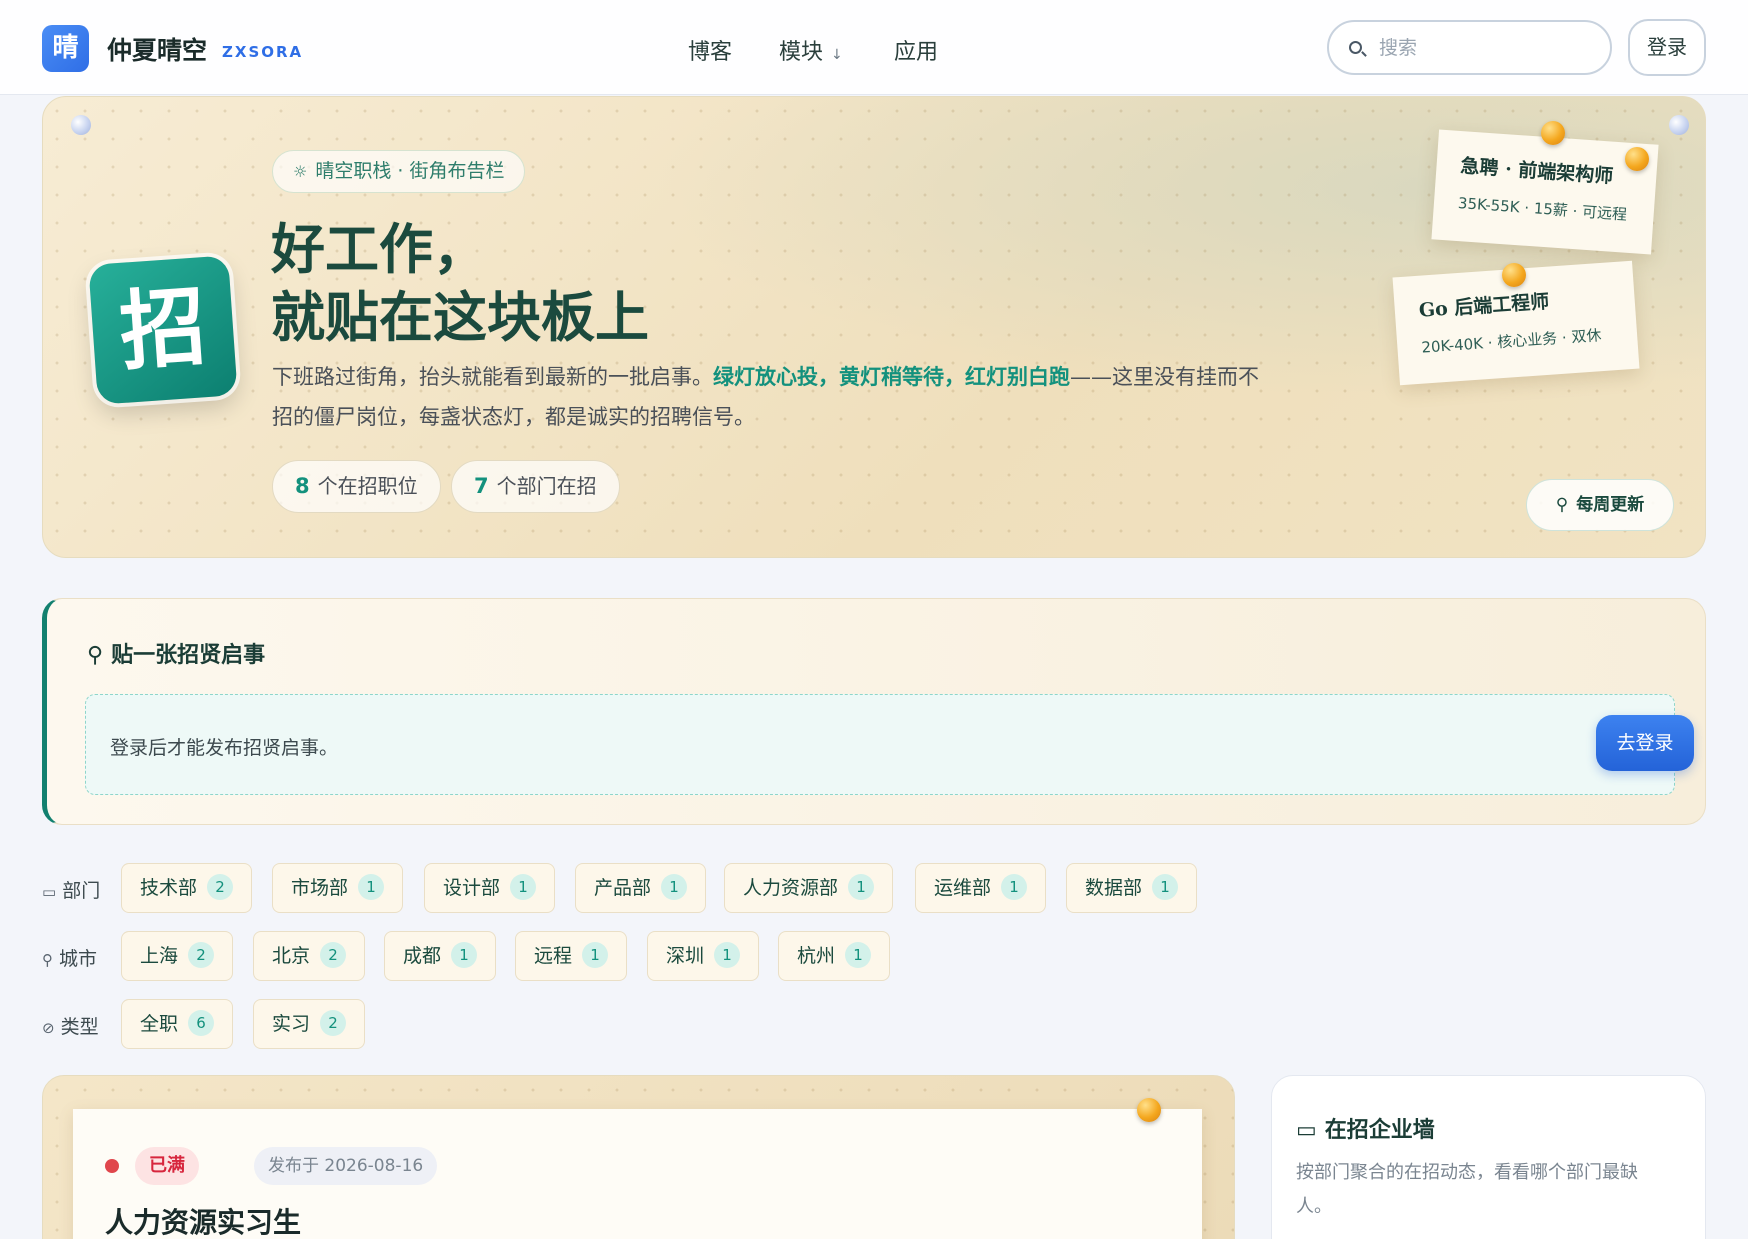  Describe the element at coordinates (112, 1166) in the screenshot. I see `status-light-red` at that location.